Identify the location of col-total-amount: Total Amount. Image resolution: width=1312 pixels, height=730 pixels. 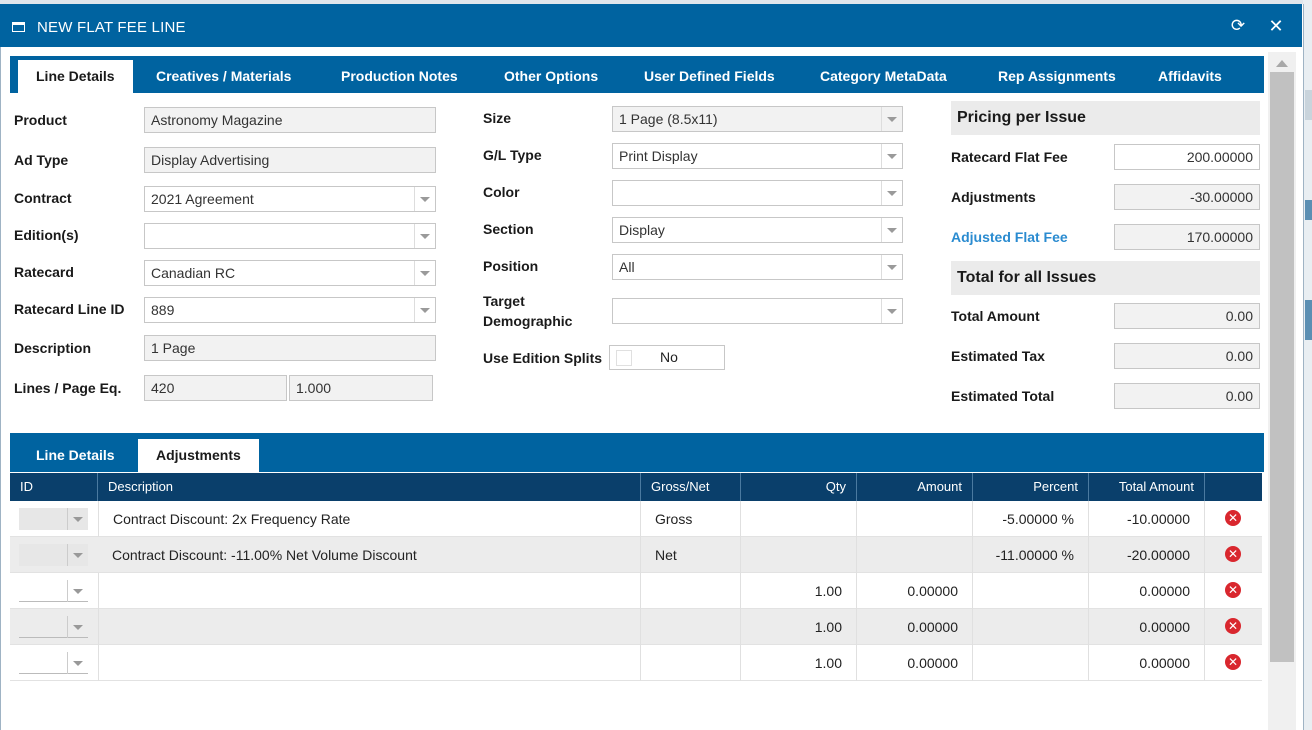
(1147, 487).